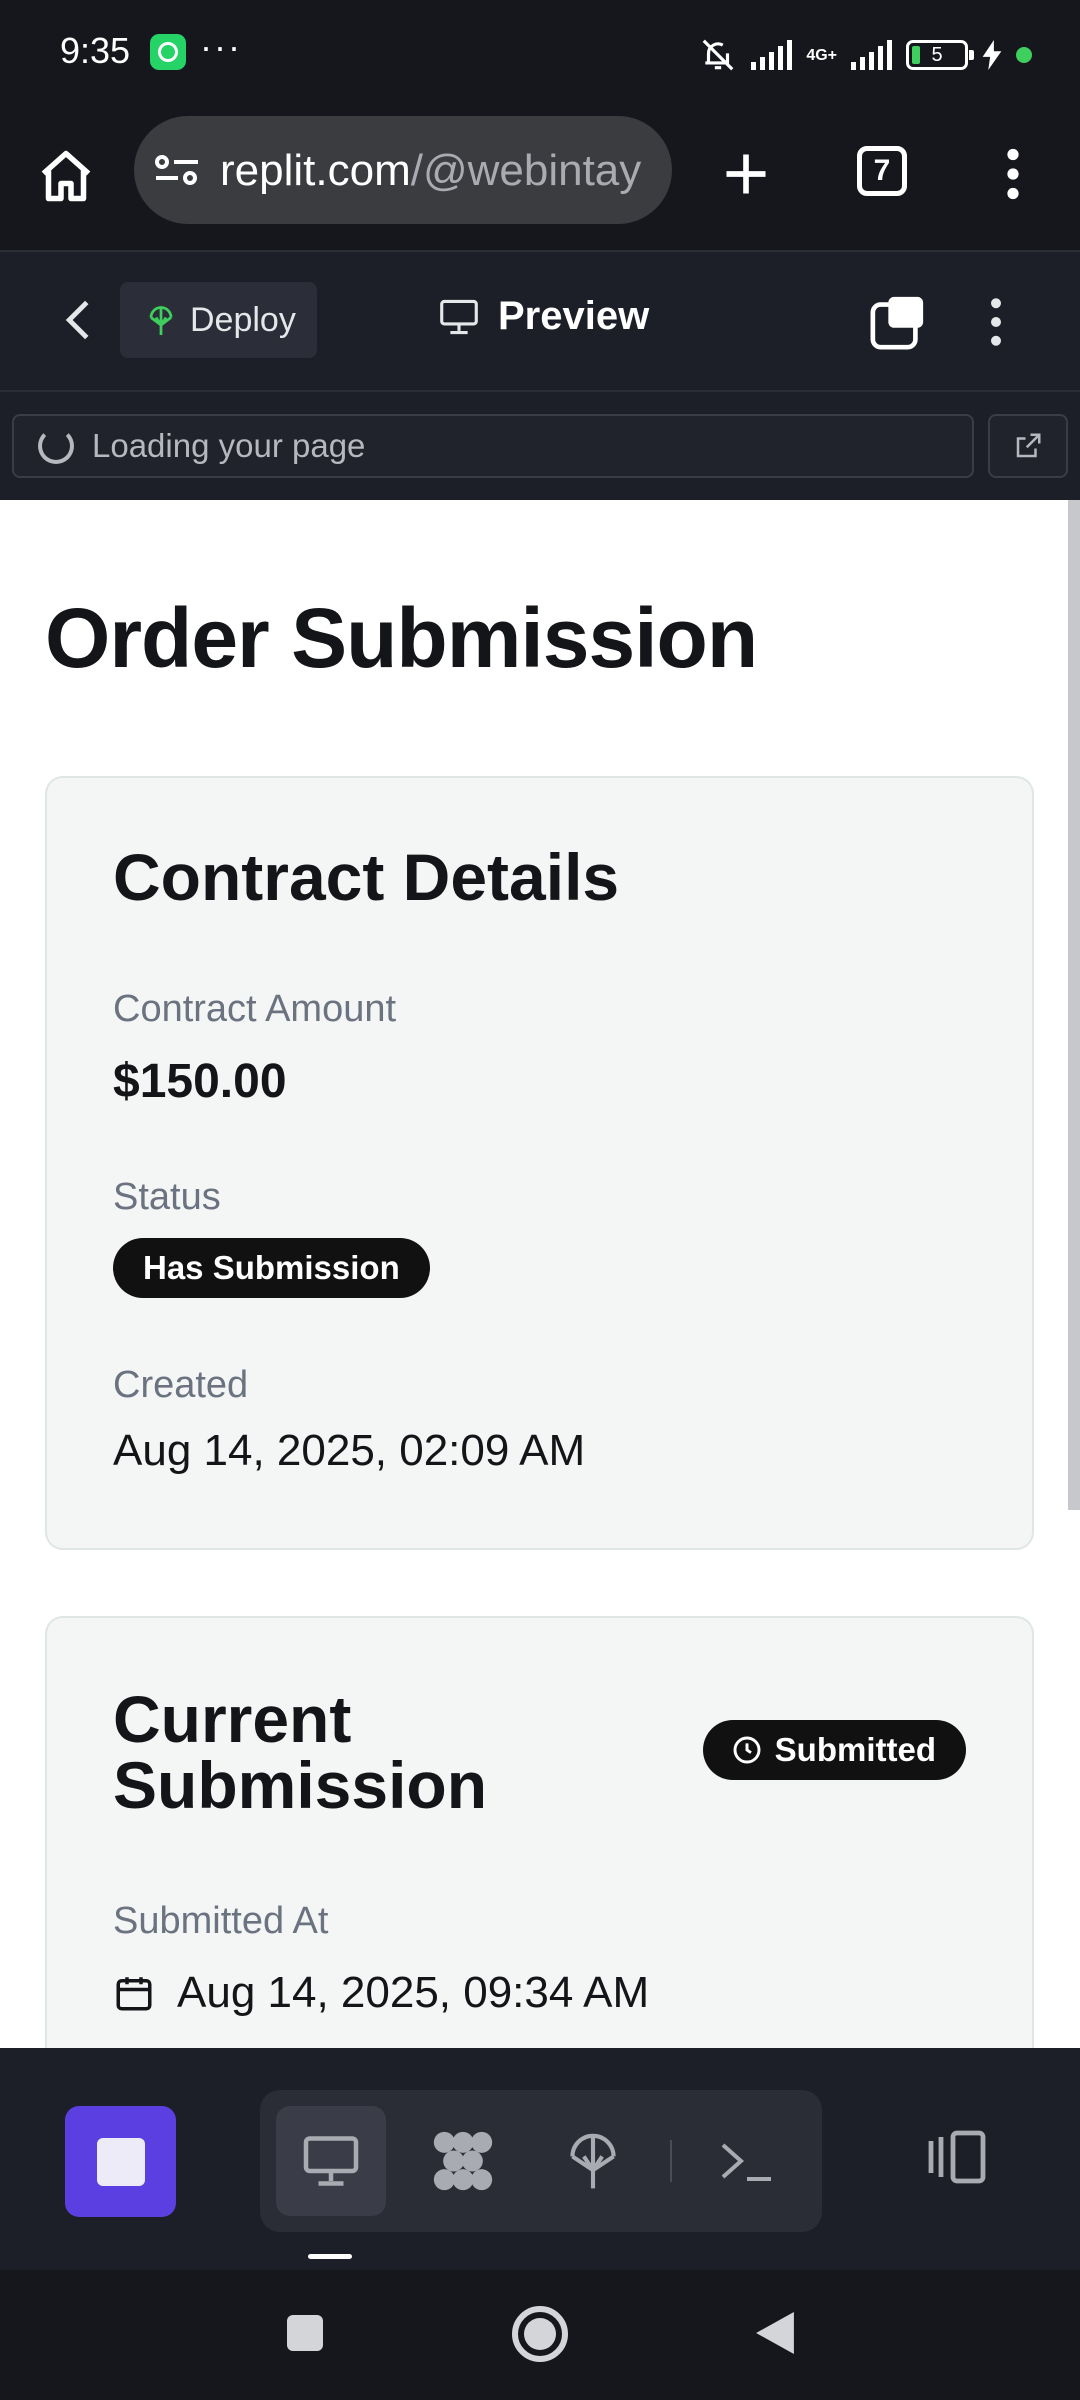  What do you see at coordinates (200, 1081) in the screenshot?
I see `contract-amount-value: $150.00` at bounding box center [200, 1081].